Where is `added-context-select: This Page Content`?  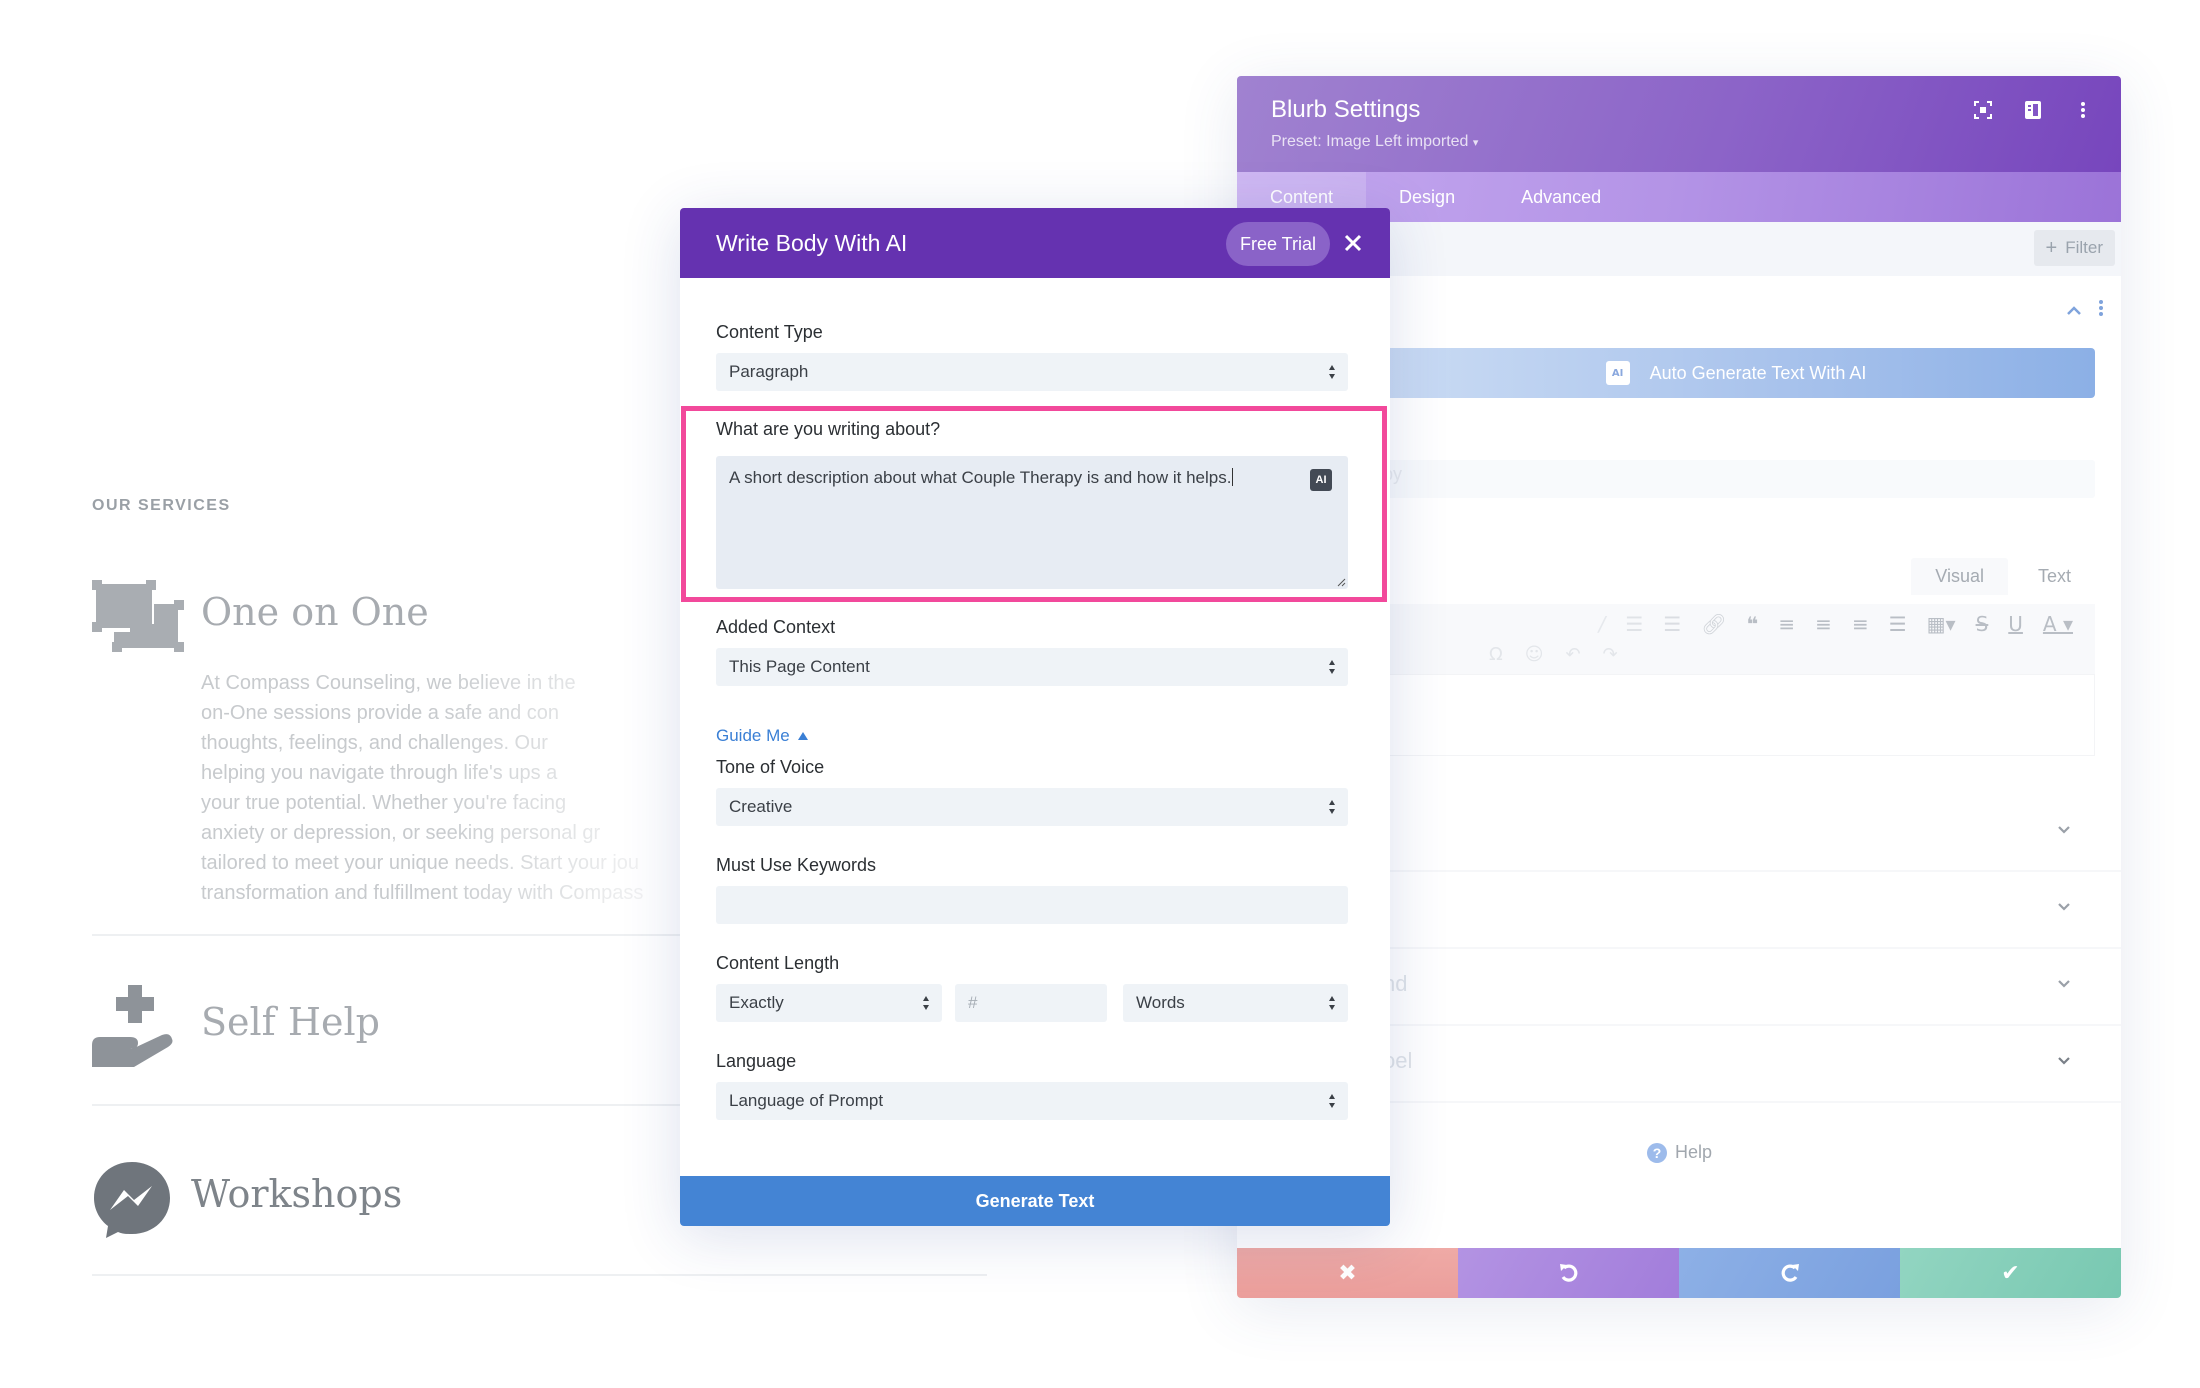
added-context-select: This Page Content is located at coordinates (1032, 667).